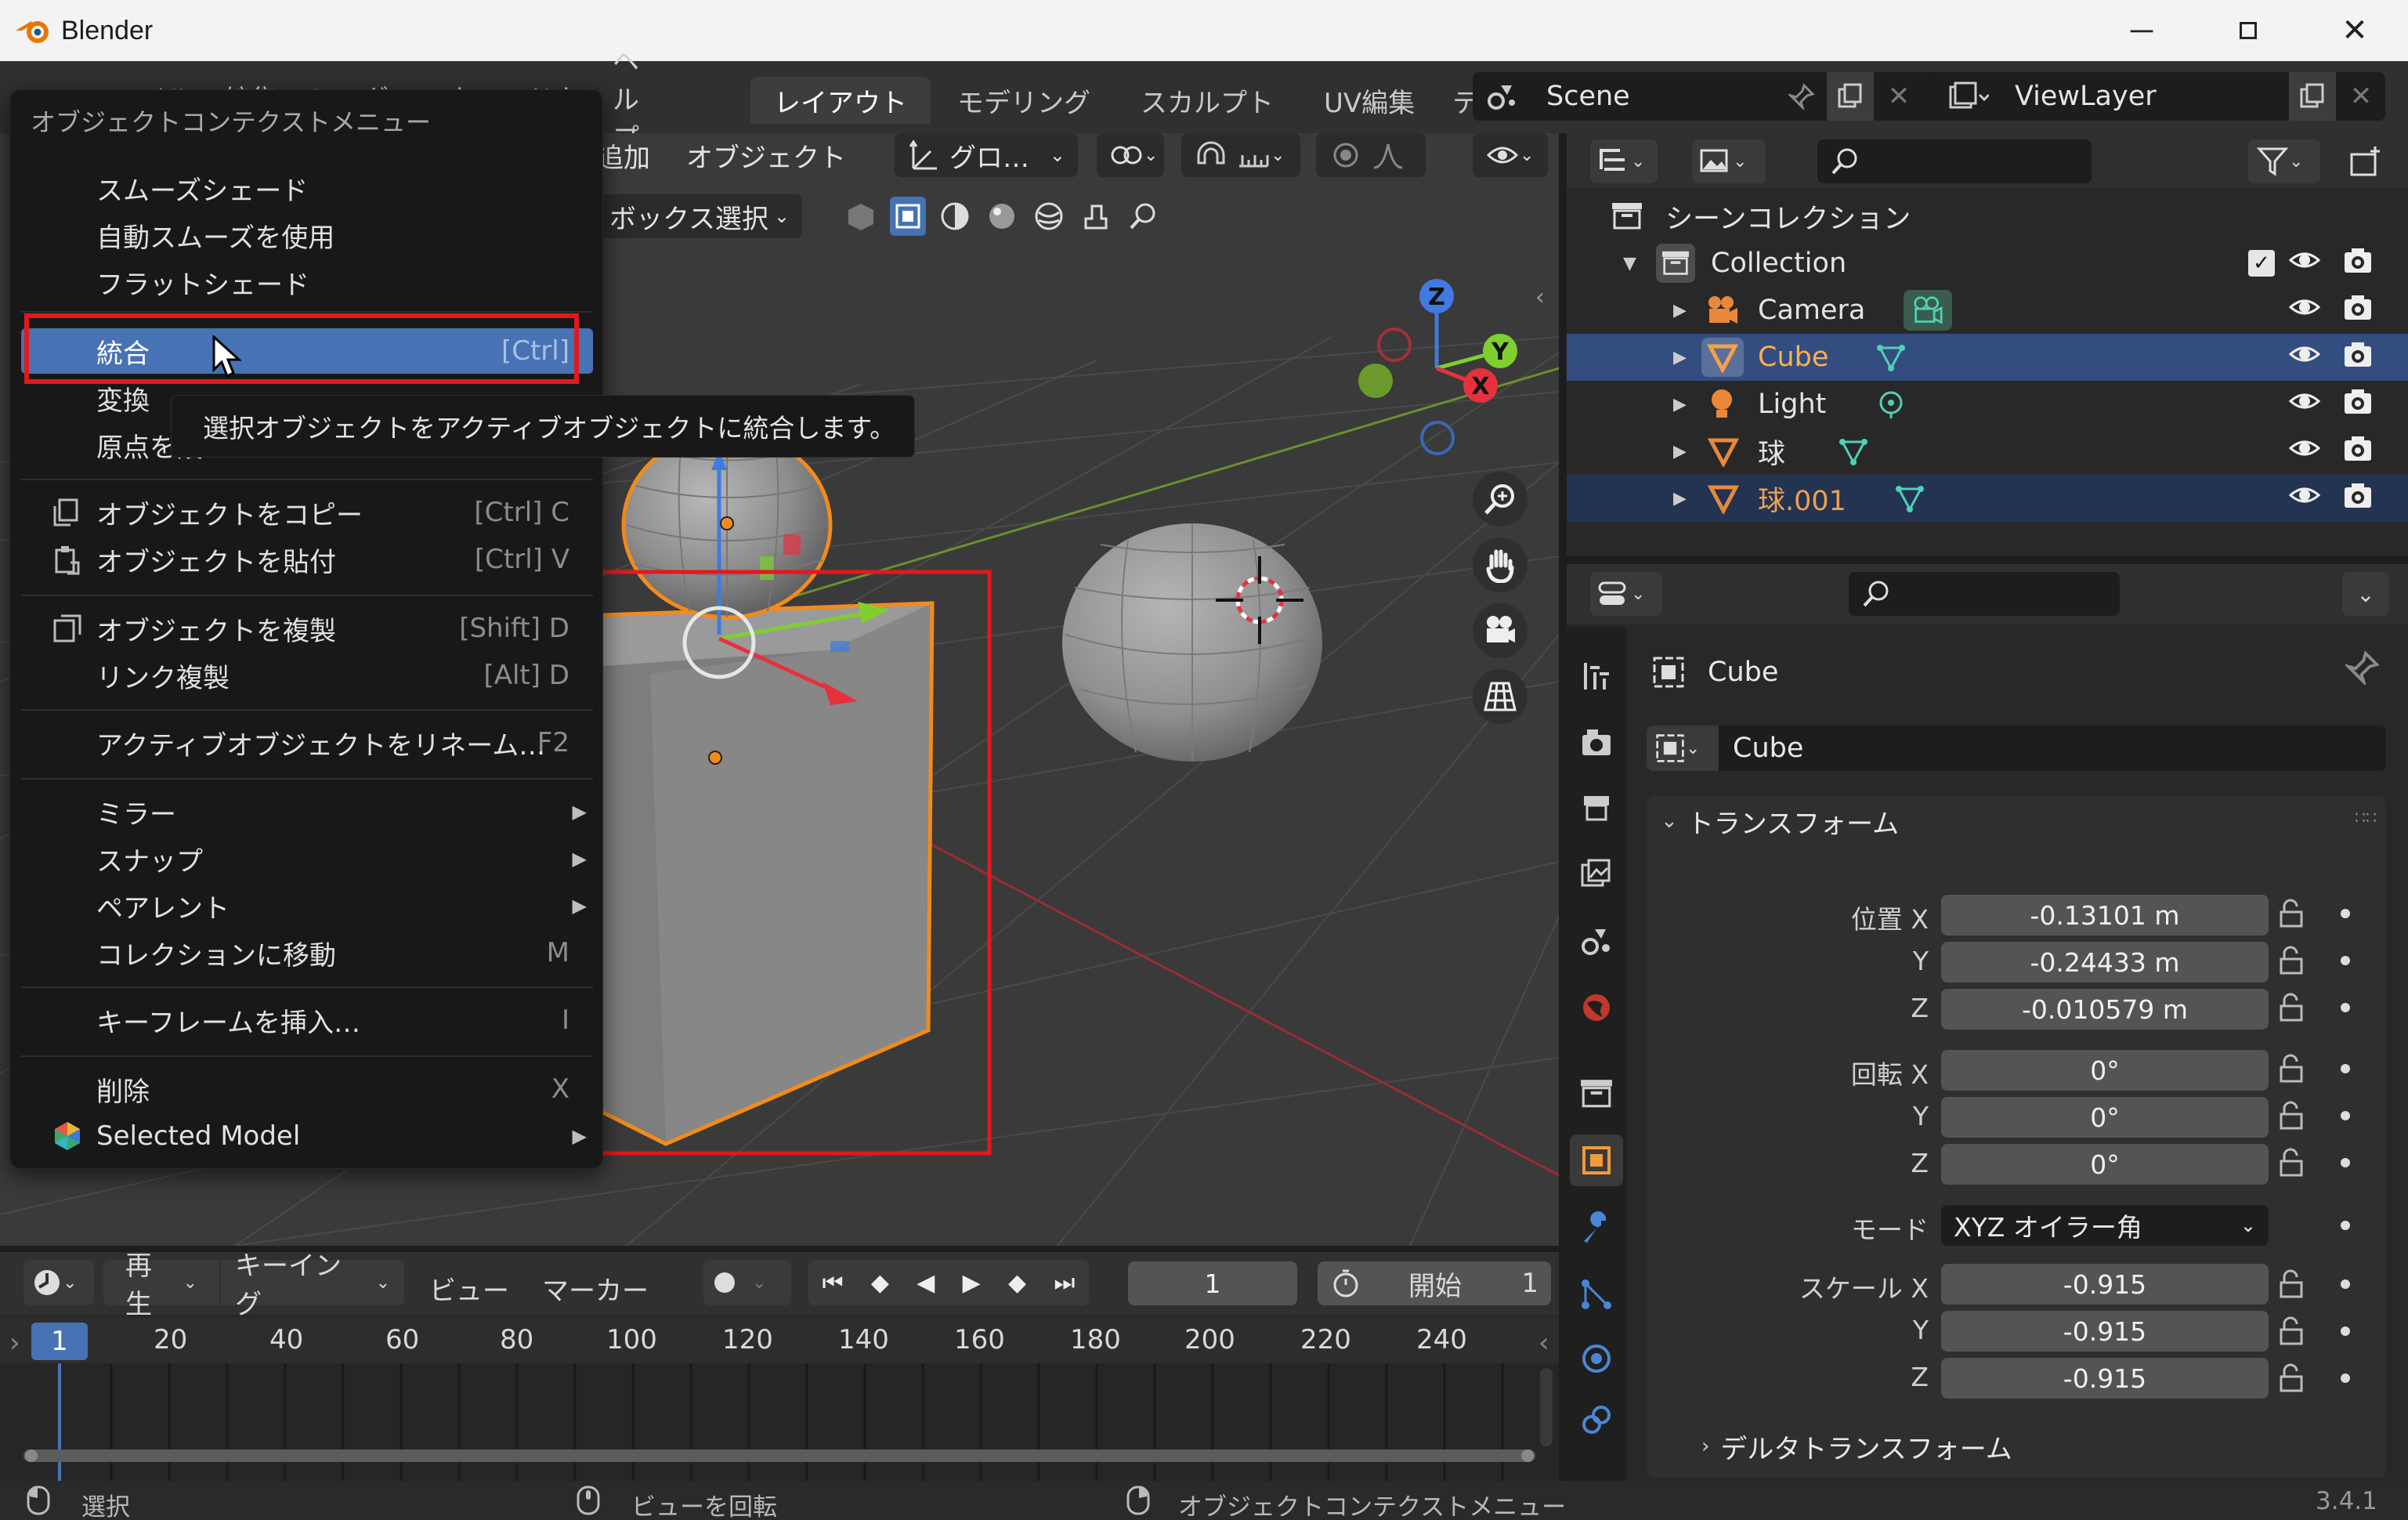 The width and height of the screenshot is (2408, 1520). I want to click on jump-start-icon: ⏮, so click(833, 1283).